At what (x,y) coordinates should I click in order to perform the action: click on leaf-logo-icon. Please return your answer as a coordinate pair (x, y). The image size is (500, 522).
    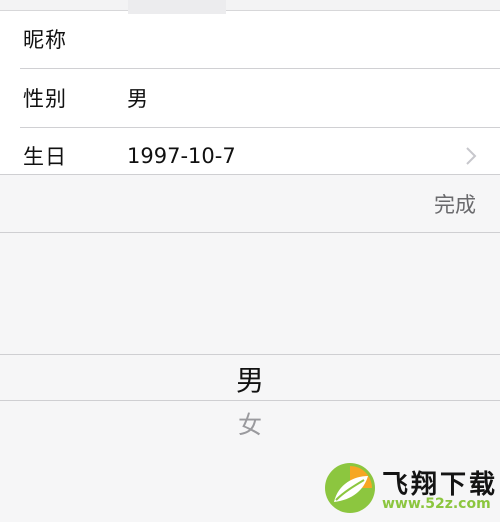
    Looking at the image, I should click on (350, 488).